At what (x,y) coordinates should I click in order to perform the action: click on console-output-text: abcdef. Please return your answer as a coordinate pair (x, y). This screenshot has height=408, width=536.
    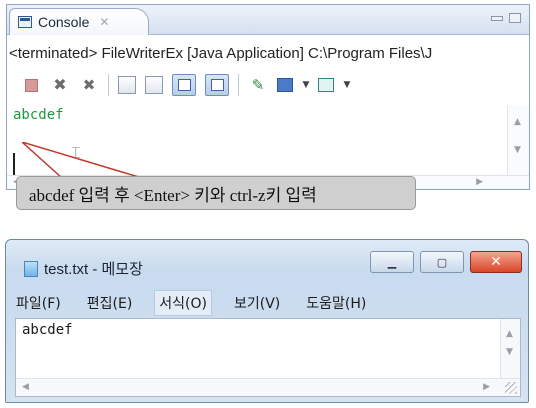
    Looking at the image, I should click on (38, 115).